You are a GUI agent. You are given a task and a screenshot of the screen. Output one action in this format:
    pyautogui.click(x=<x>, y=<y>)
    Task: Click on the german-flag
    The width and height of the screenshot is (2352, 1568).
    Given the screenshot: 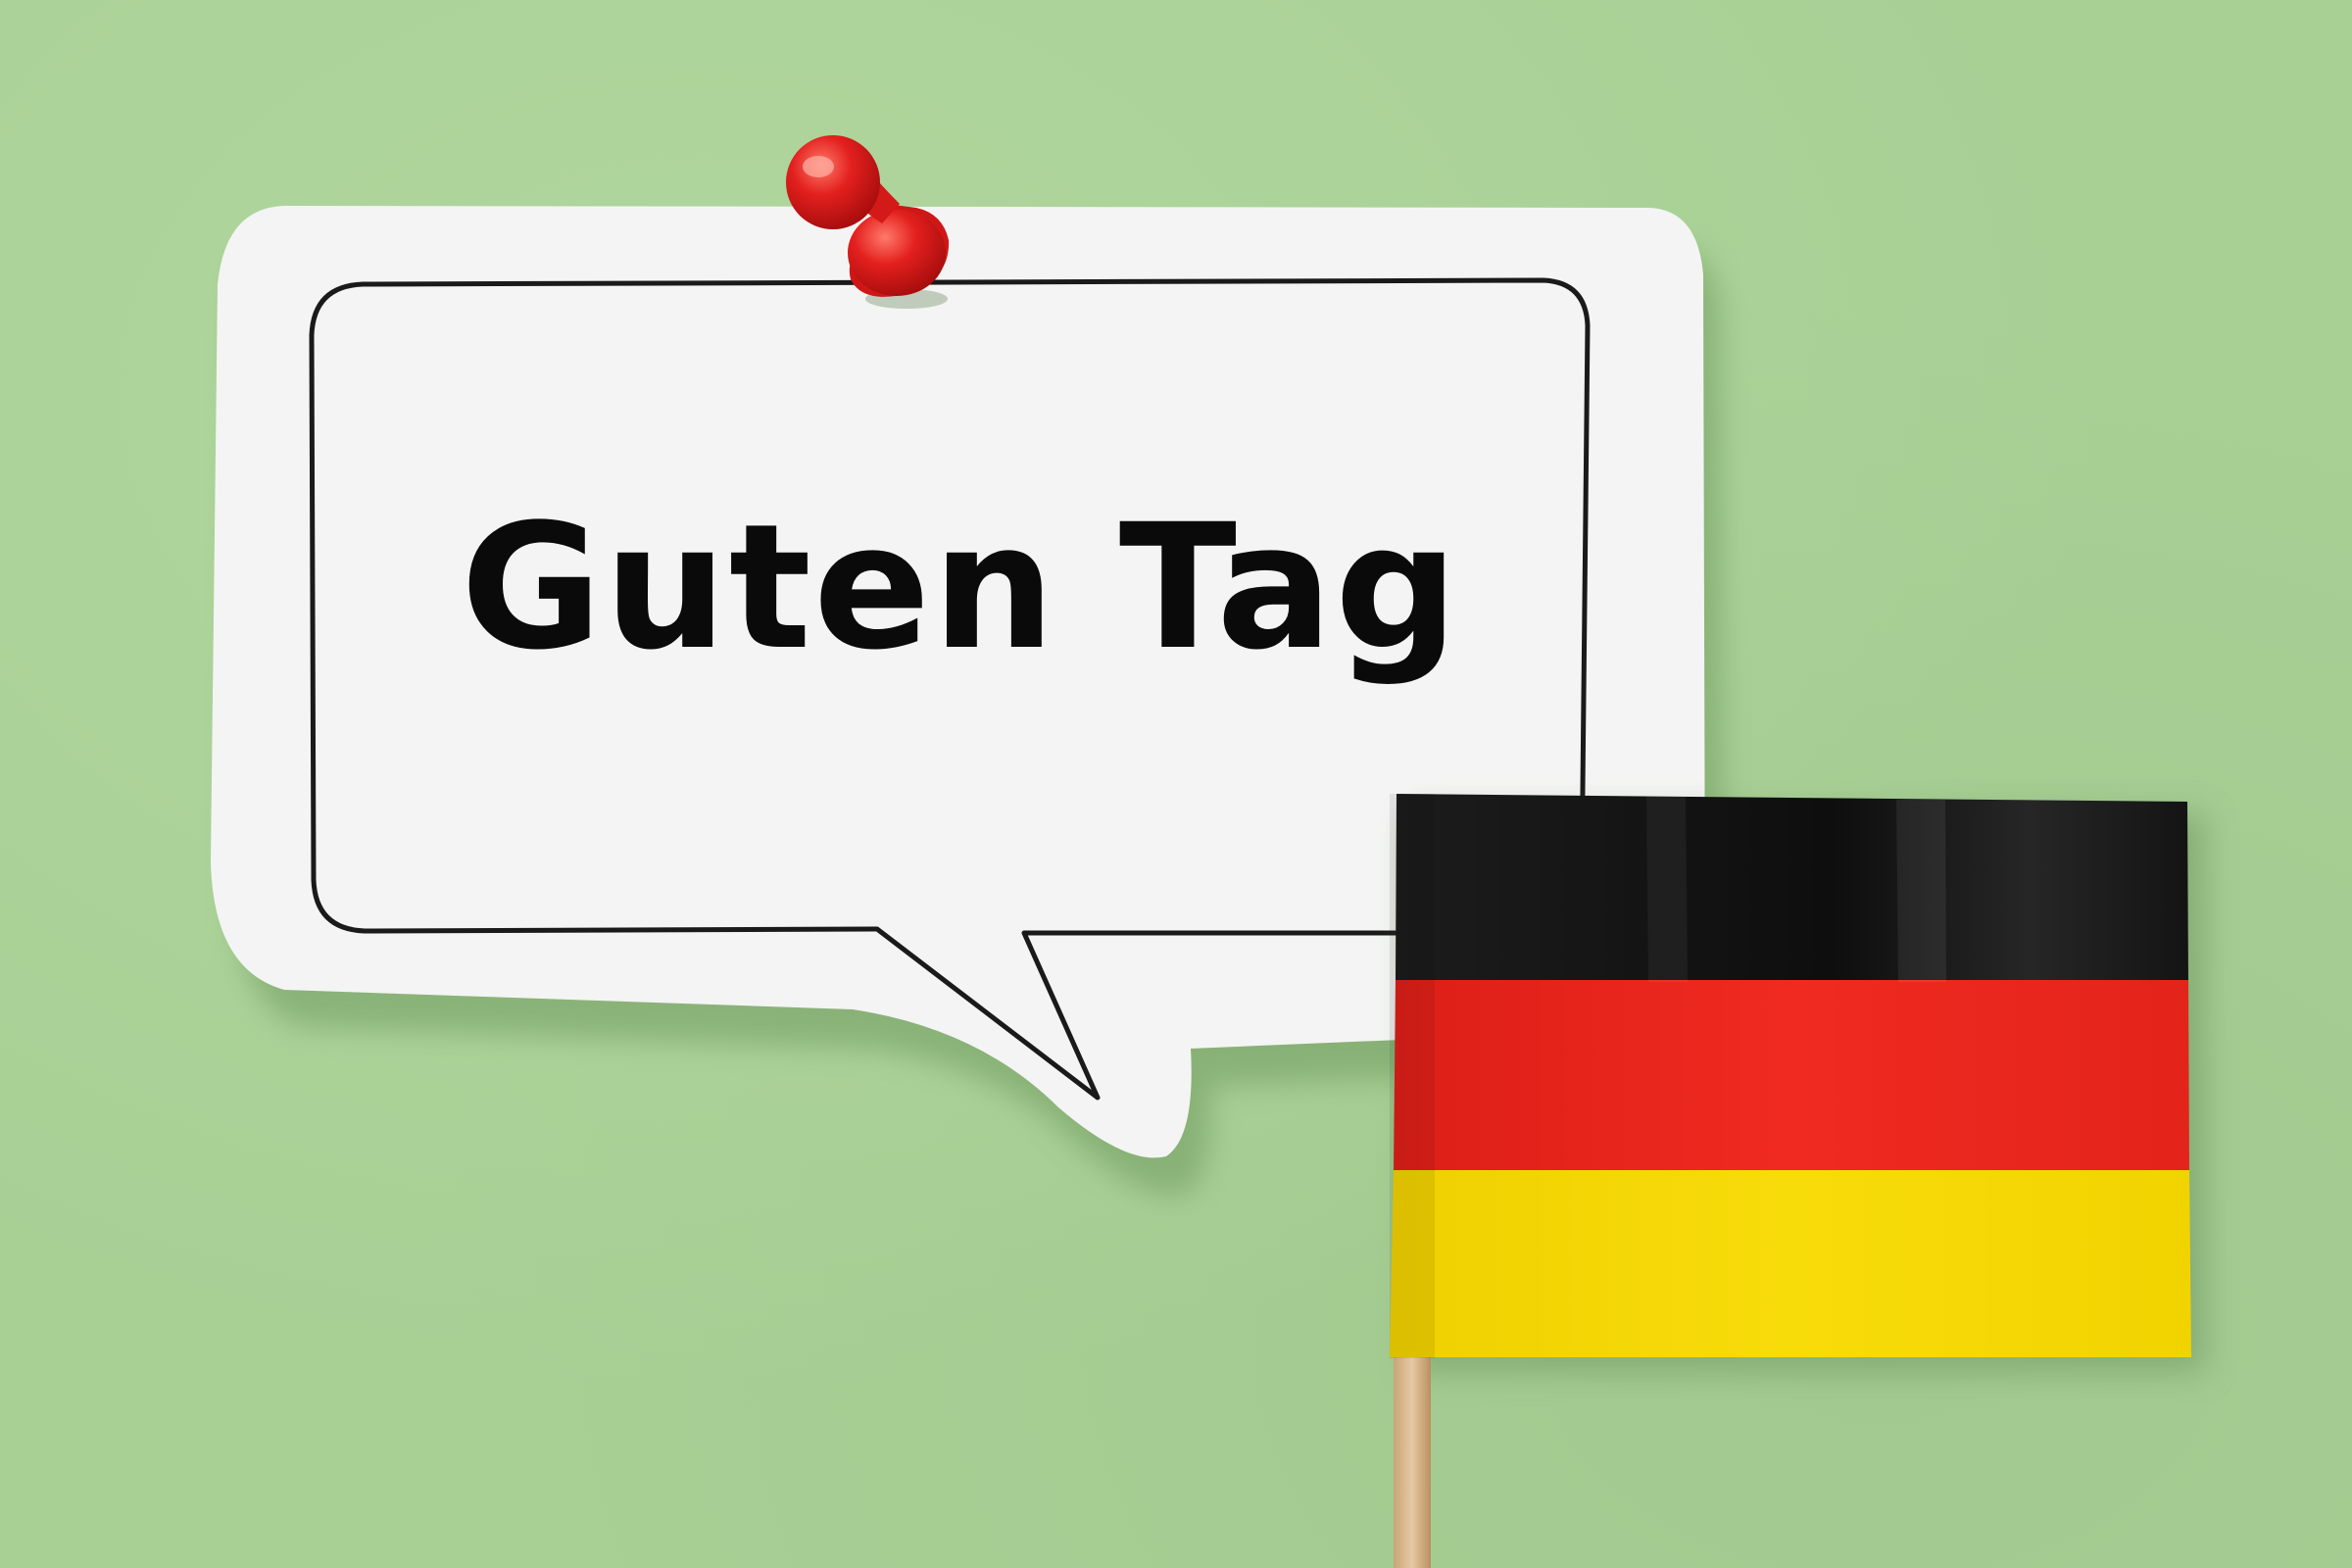 What is the action you would take?
    pyautogui.click(x=1790, y=1076)
    